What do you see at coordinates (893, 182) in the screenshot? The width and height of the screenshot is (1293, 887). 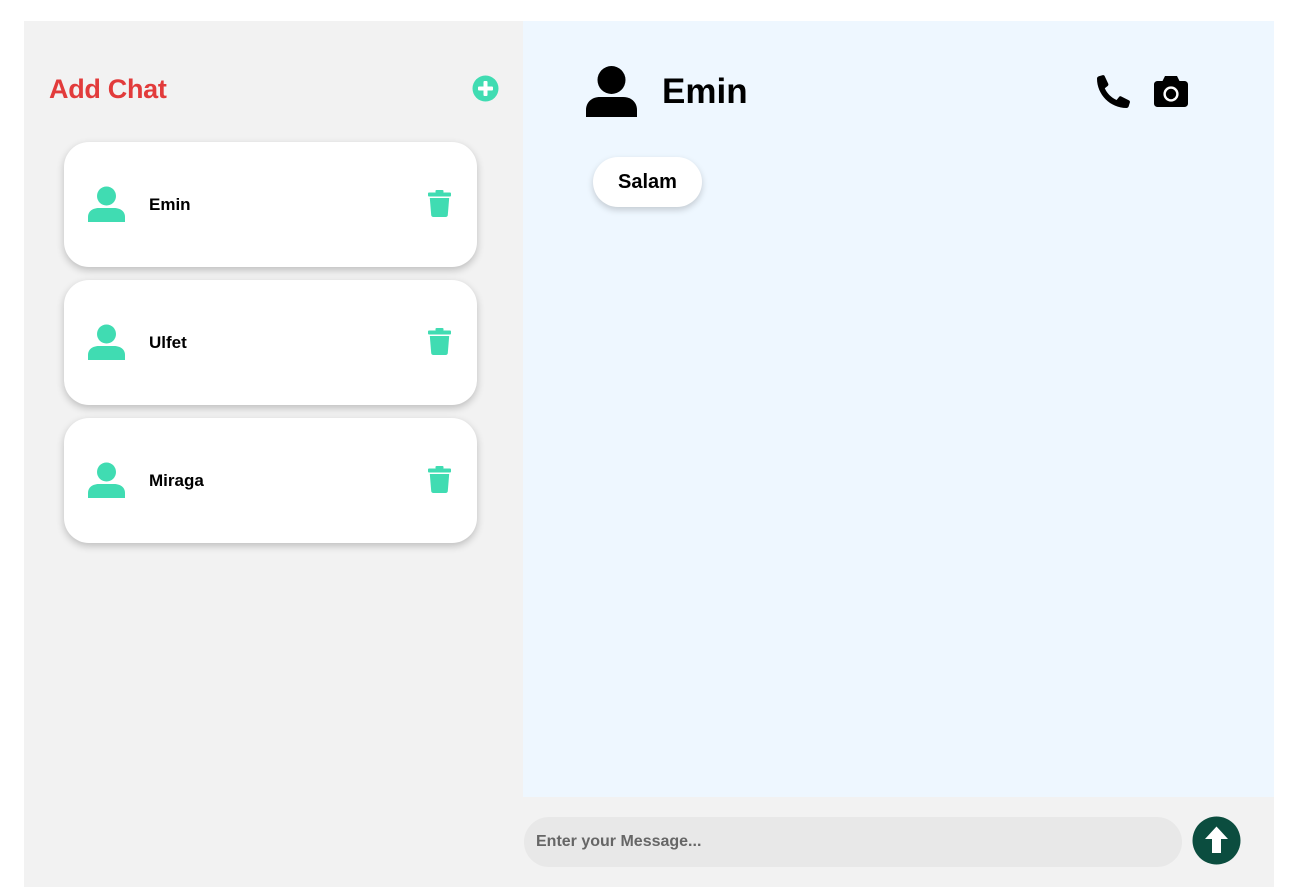 I see `message-list: Salam` at bounding box center [893, 182].